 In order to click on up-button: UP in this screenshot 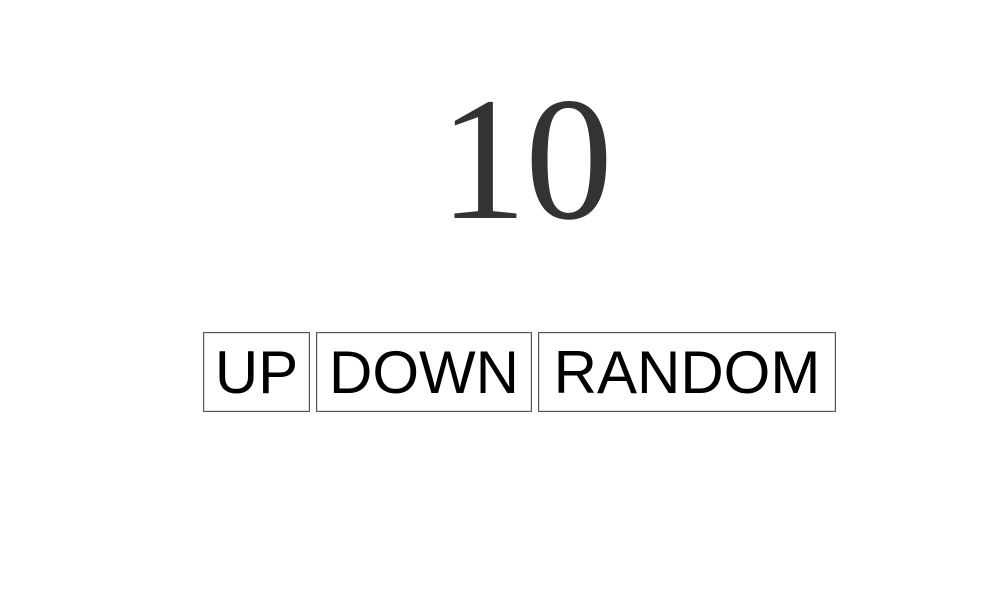, I will do `click(256, 372)`.